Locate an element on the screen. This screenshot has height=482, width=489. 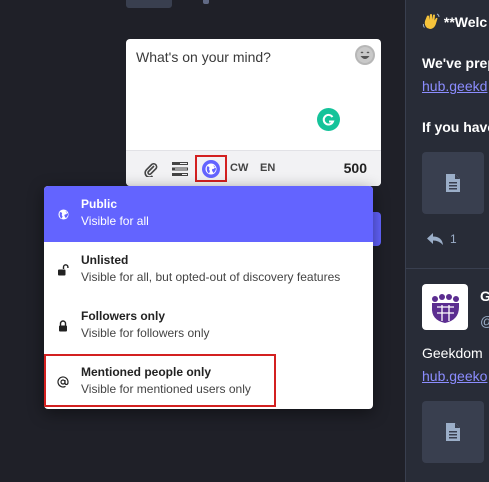
option-description: Visible for all is located at coordinates (115, 221).